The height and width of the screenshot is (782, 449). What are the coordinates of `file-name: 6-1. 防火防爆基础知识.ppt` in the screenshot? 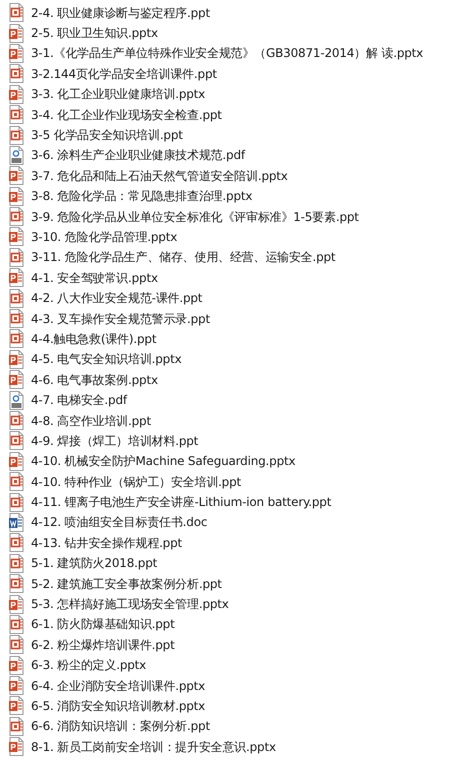 It's located at (103, 625).